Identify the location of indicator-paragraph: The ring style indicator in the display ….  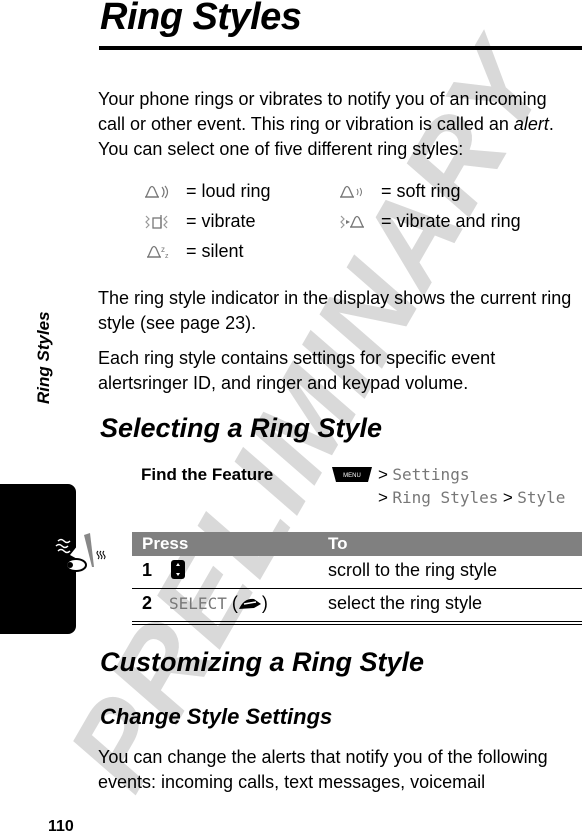
(335, 310).